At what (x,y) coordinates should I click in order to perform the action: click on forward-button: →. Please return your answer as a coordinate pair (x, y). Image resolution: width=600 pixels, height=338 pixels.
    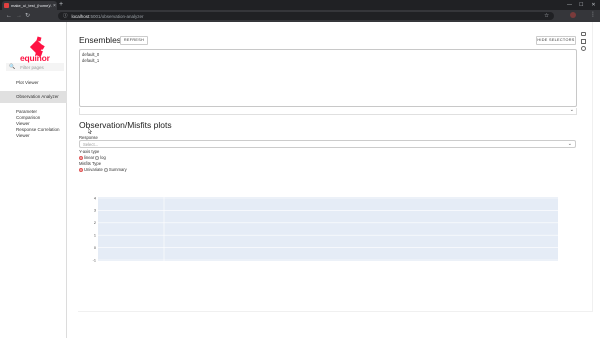
    Looking at the image, I should click on (19, 16).